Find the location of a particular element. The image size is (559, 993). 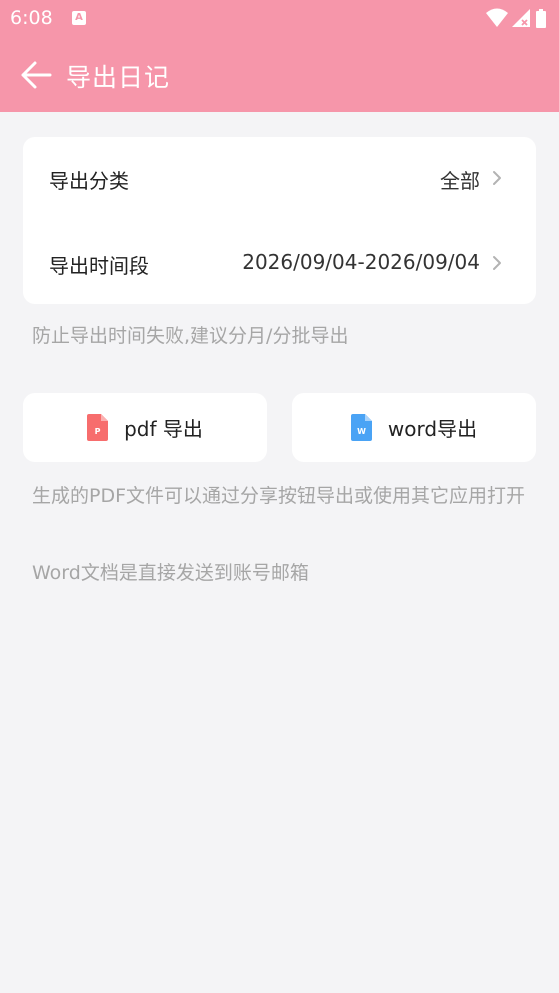

status-icons is located at coordinates (516, 18).